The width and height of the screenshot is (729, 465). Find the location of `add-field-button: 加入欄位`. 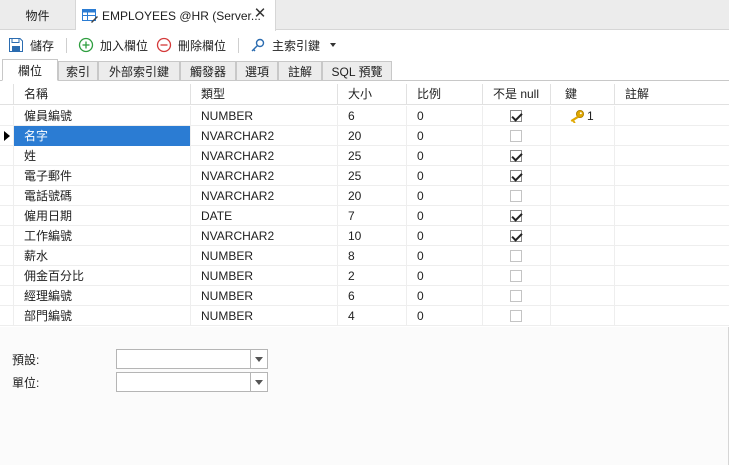

add-field-button: 加入欄位 is located at coordinates (113, 45).